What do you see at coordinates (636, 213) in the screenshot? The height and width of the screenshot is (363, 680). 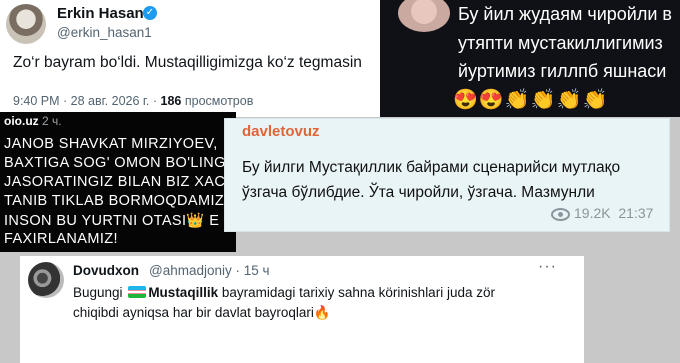 I see `comment-time: 21:37` at bounding box center [636, 213].